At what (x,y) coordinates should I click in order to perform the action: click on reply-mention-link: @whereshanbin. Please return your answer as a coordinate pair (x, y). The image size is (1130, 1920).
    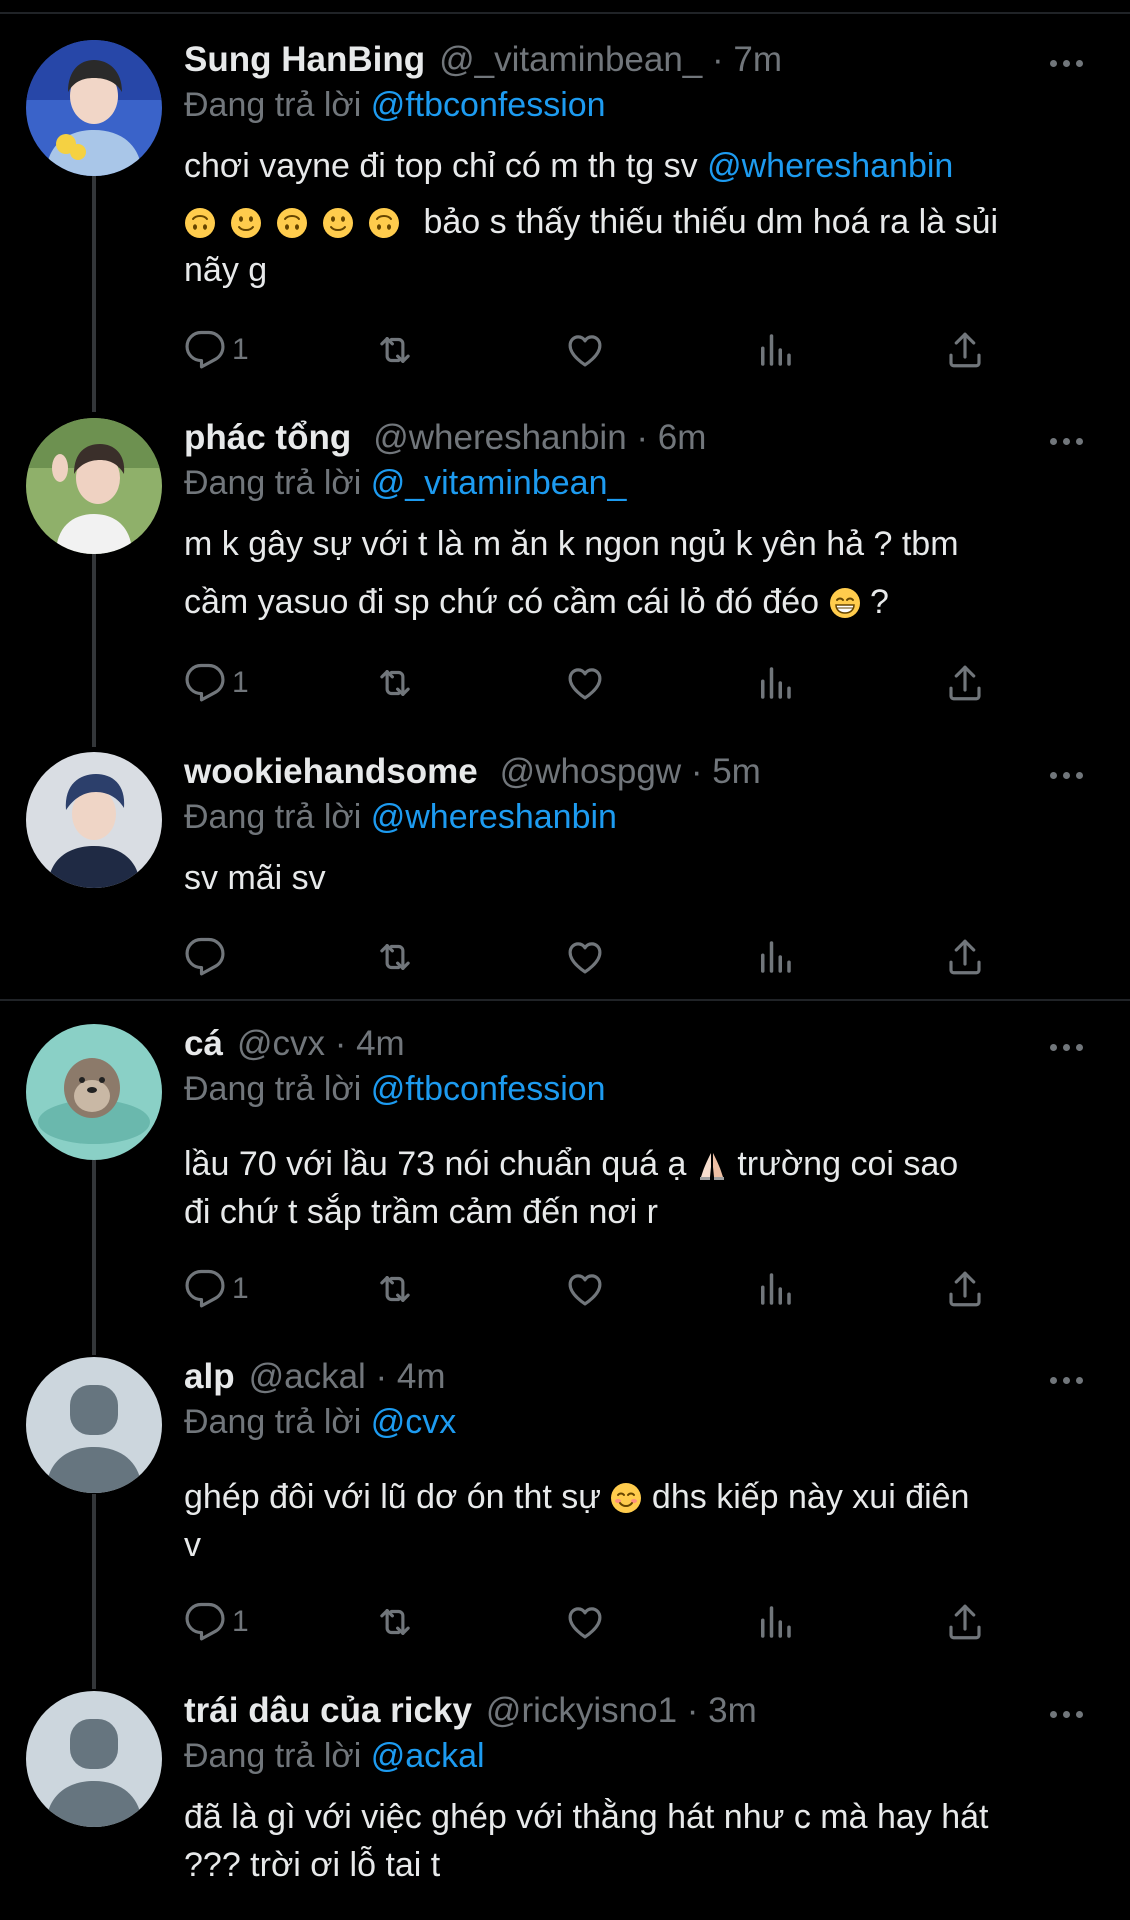
    Looking at the image, I should click on (494, 817).